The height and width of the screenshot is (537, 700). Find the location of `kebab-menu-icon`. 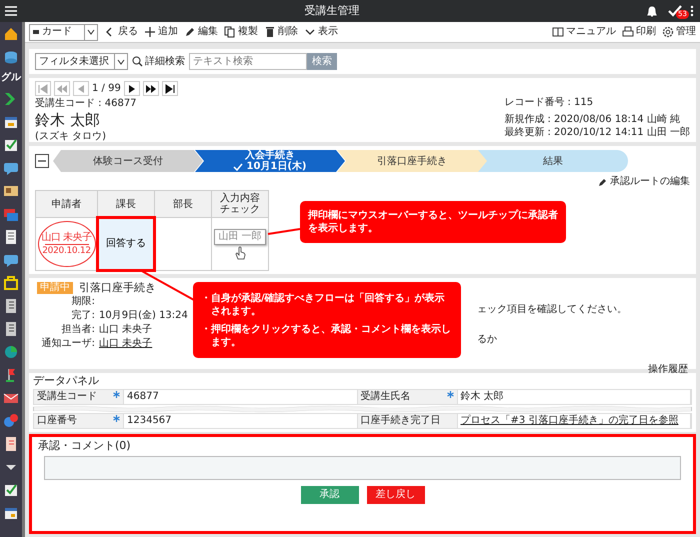

kebab-menu-icon is located at coordinates (692, 11).